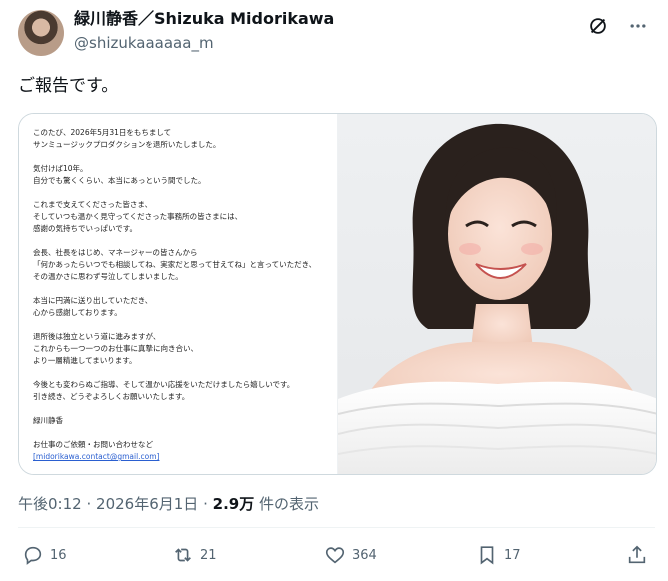  I want to click on document-paragraph: 気付けば10年。自分でも驚くくらい、本当にあっという間でした。, so click(181, 175).